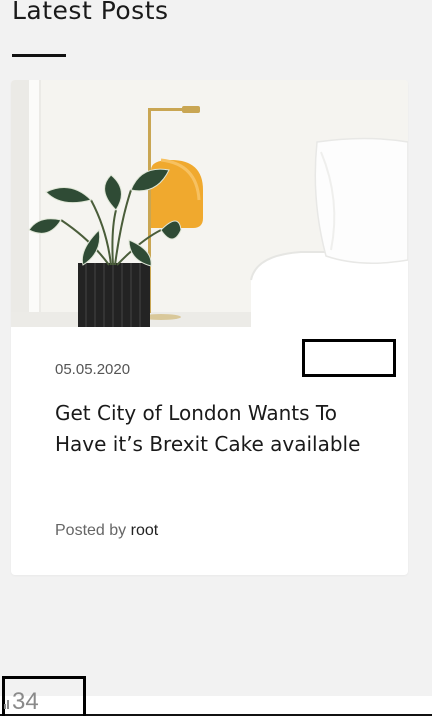  I want to click on posted-by-label: Posted by, so click(91, 530).